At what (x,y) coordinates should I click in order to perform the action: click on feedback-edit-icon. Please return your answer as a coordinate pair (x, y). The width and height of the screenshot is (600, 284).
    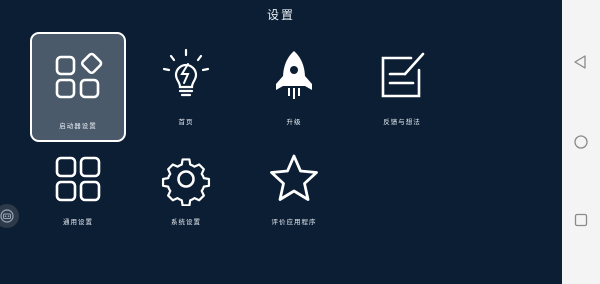
    Looking at the image, I should click on (402, 75).